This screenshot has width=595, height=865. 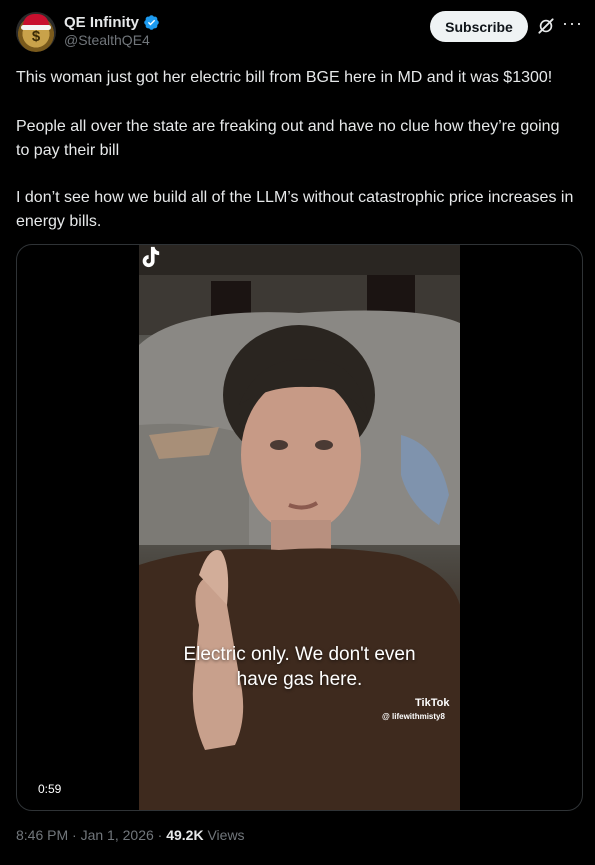 What do you see at coordinates (42, 835) in the screenshot?
I see `tweet-time: 8:46 PM` at bounding box center [42, 835].